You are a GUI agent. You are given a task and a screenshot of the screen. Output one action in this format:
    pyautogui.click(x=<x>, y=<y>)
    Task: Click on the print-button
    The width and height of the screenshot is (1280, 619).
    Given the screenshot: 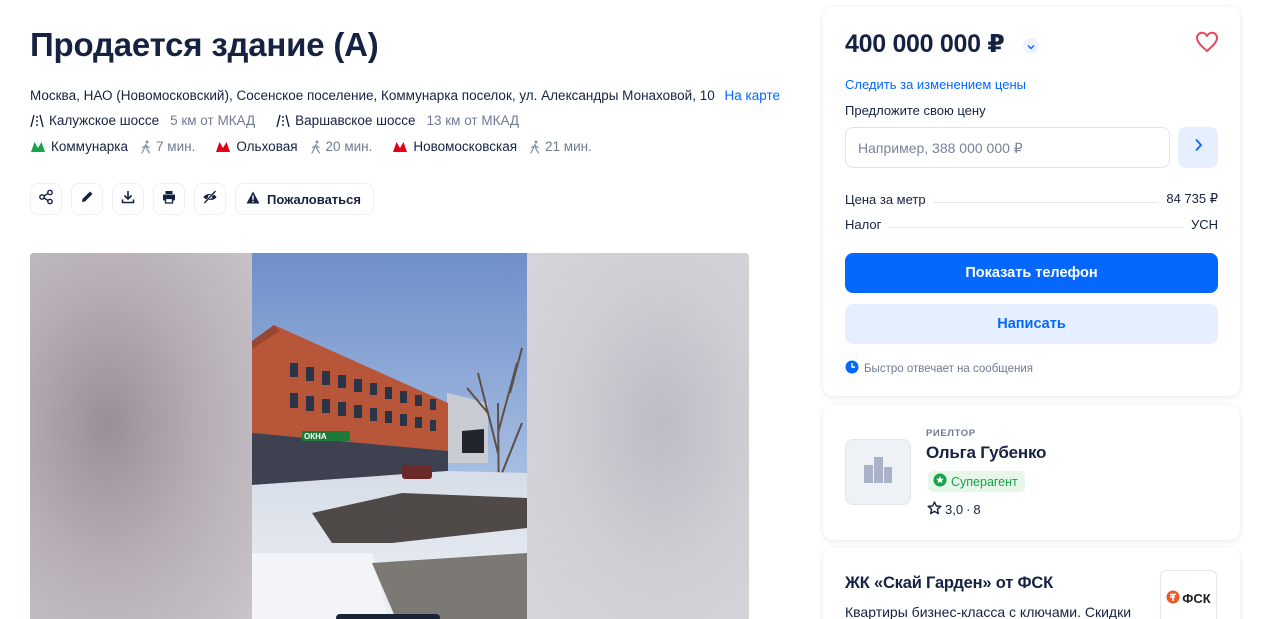 What is the action you would take?
    pyautogui.click(x=169, y=199)
    